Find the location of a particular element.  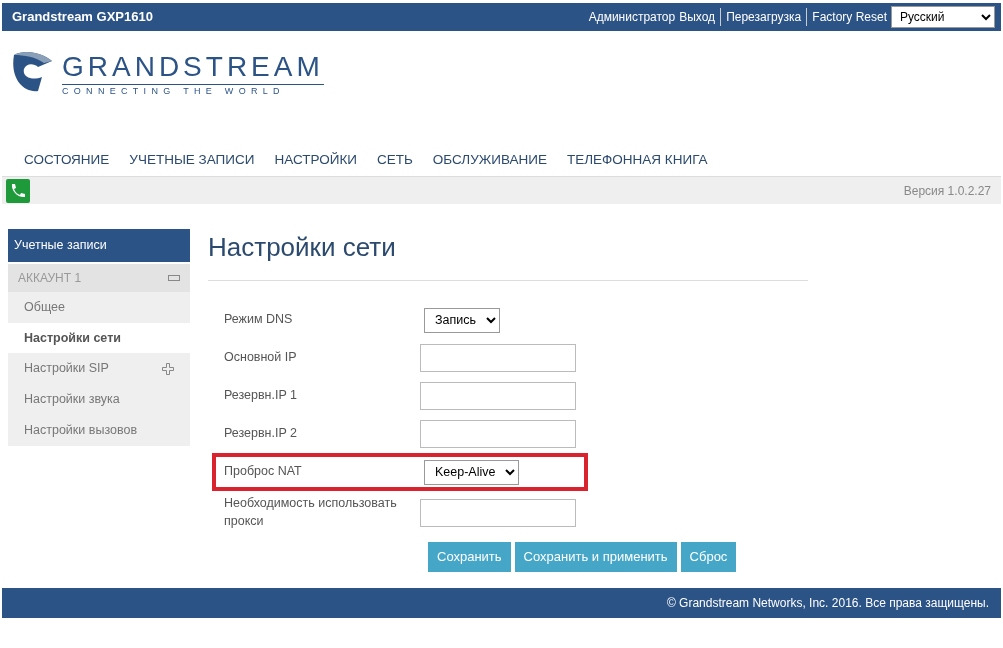

field-label: Проброс NAT is located at coordinates (263, 472).